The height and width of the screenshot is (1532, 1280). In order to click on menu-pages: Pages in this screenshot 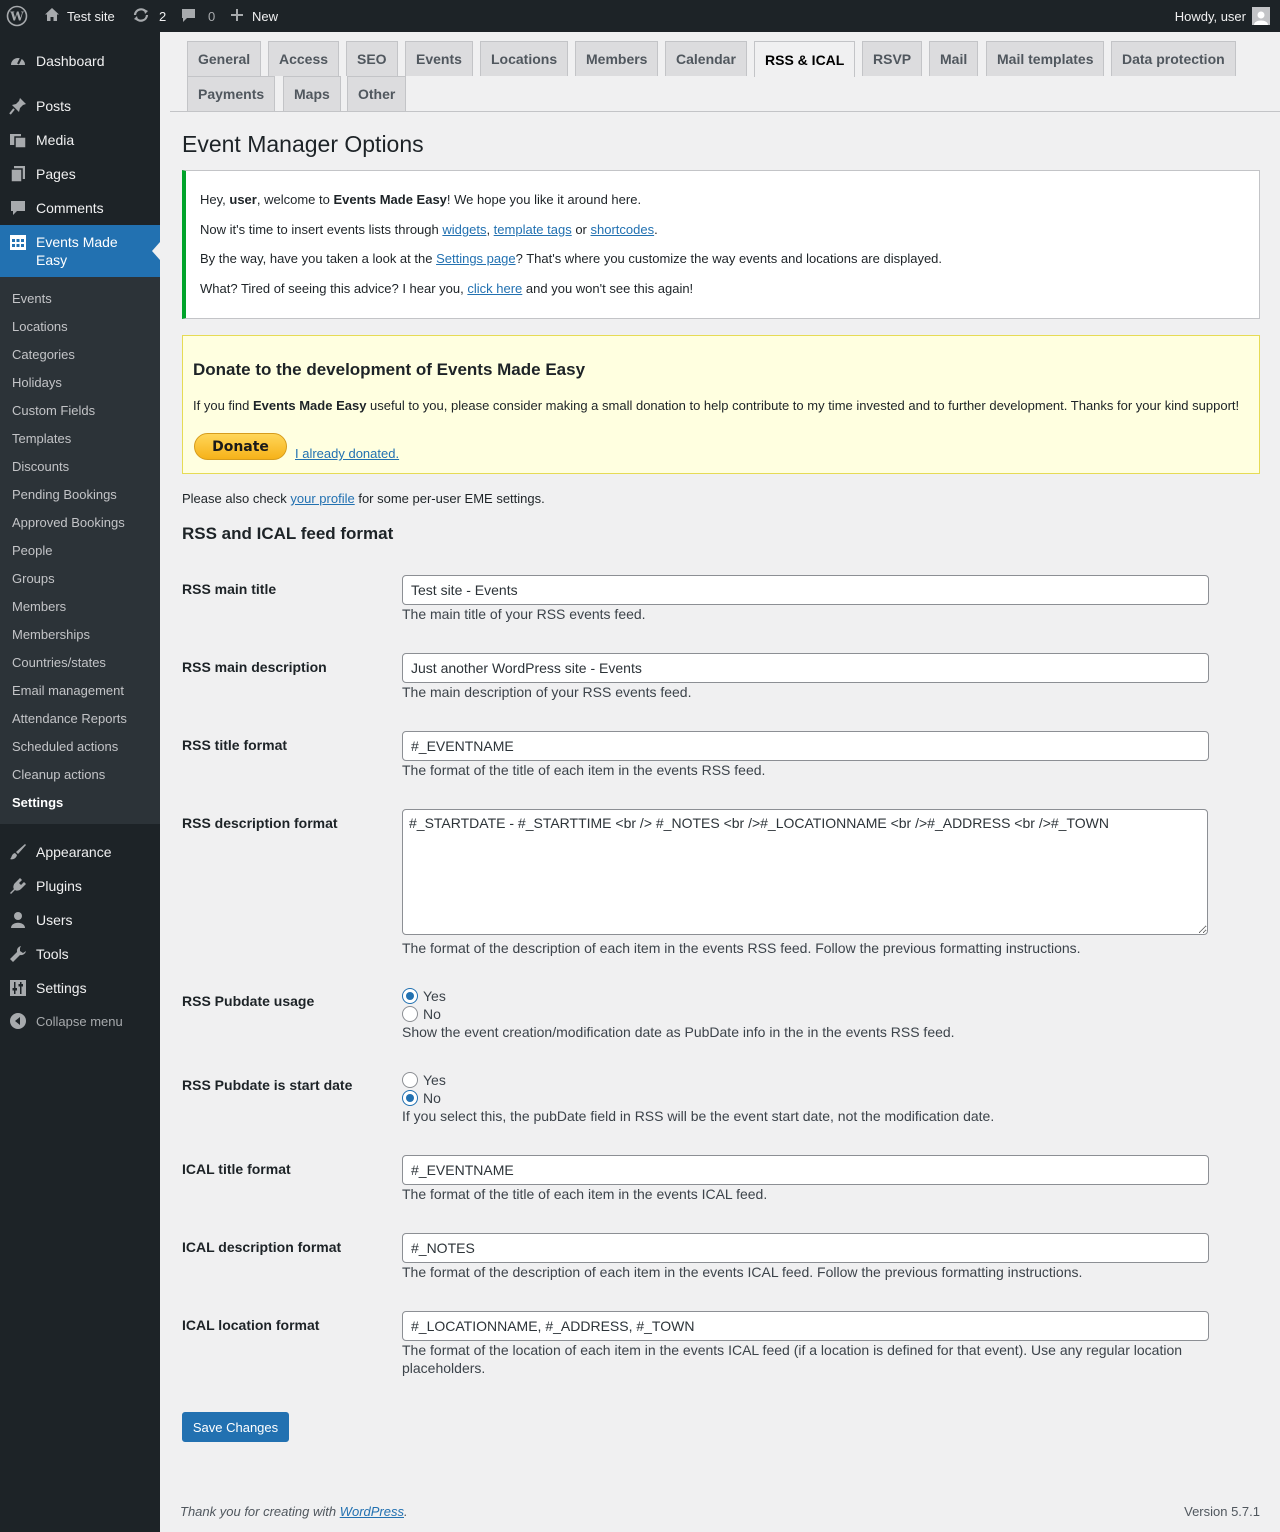, I will do `click(80, 174)`.